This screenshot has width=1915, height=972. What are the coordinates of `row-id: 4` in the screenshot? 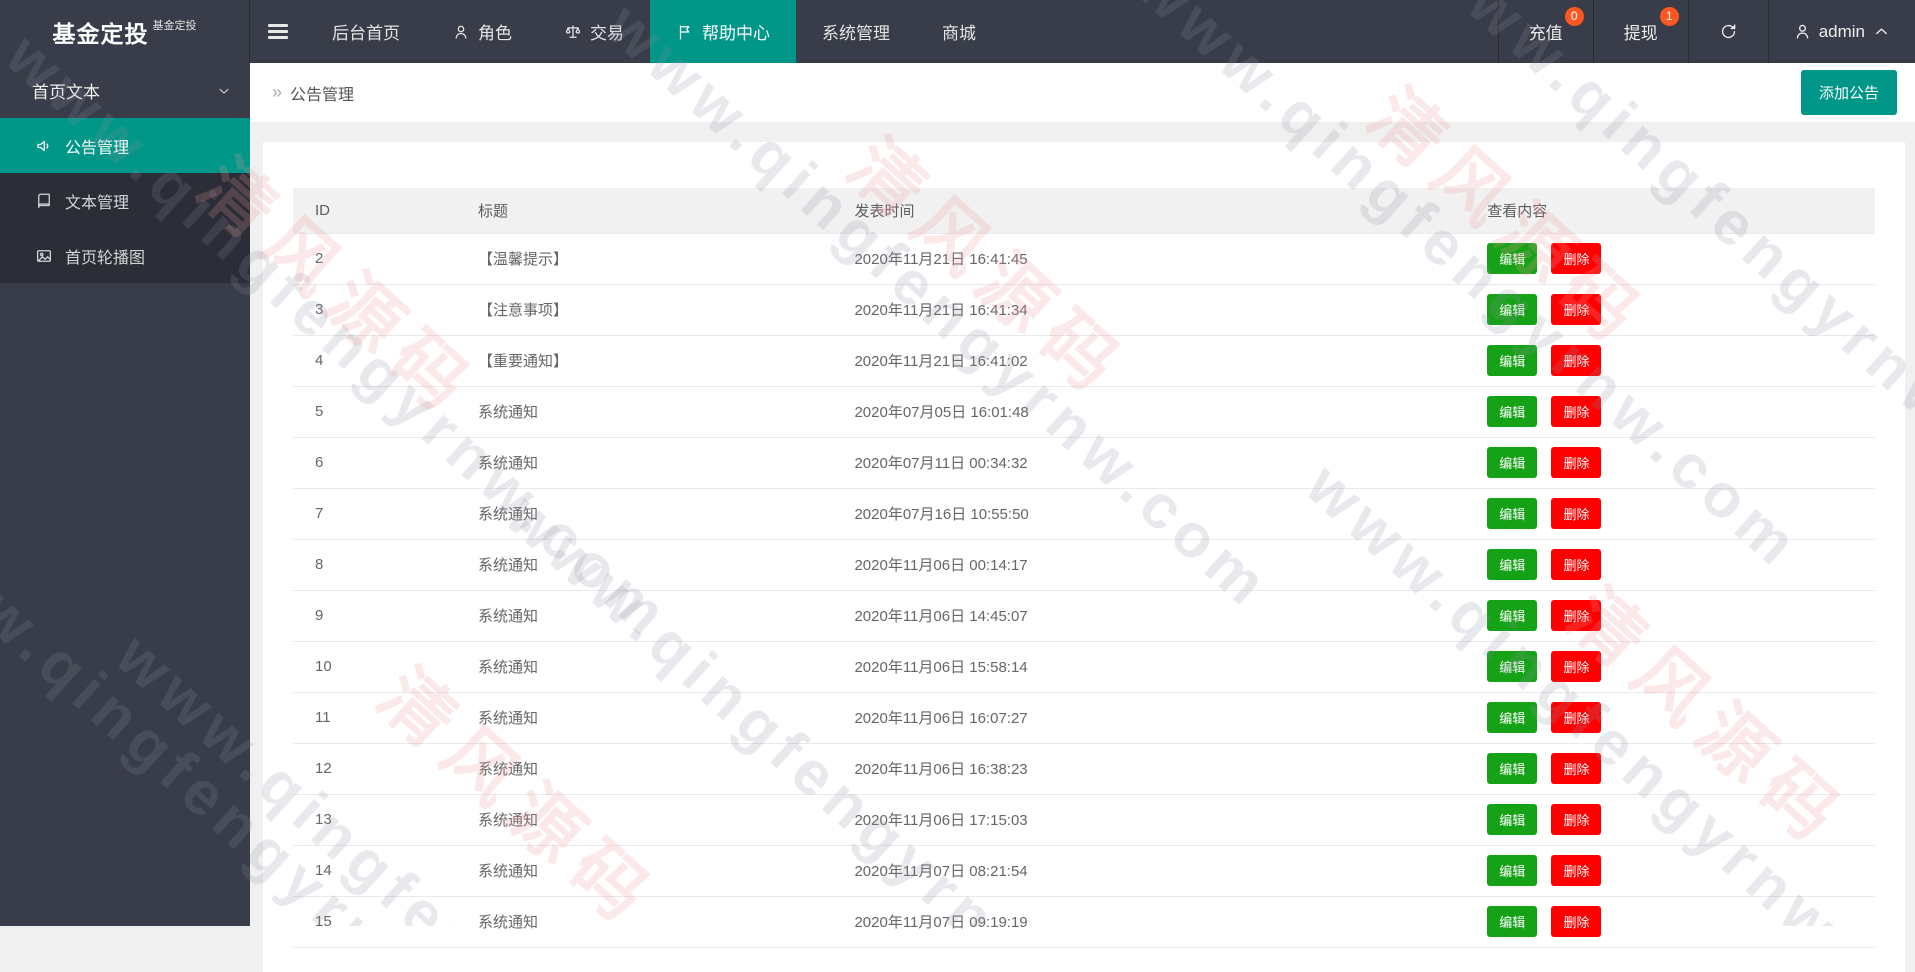 It's located at (374, 360).